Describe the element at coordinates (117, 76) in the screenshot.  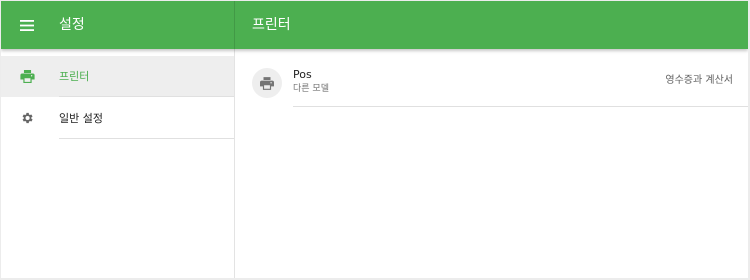
I see `sidebar-item-printers: 프린터` at that location.